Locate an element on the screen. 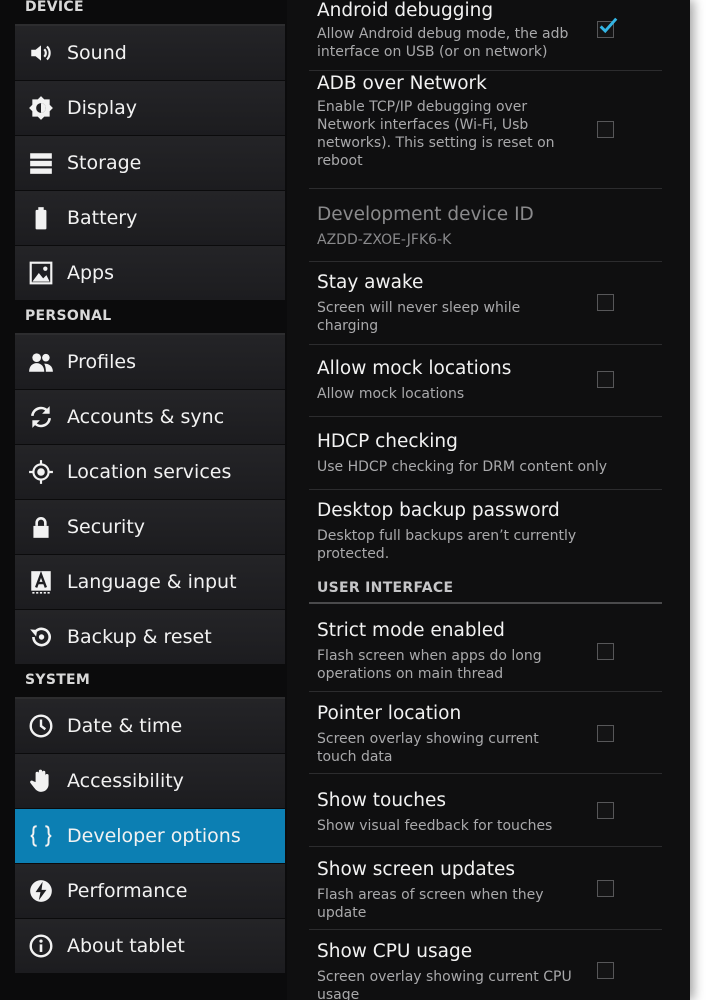  setting-summary: Use HDCP checking for DRM content only is located at coordinates (462, 467).